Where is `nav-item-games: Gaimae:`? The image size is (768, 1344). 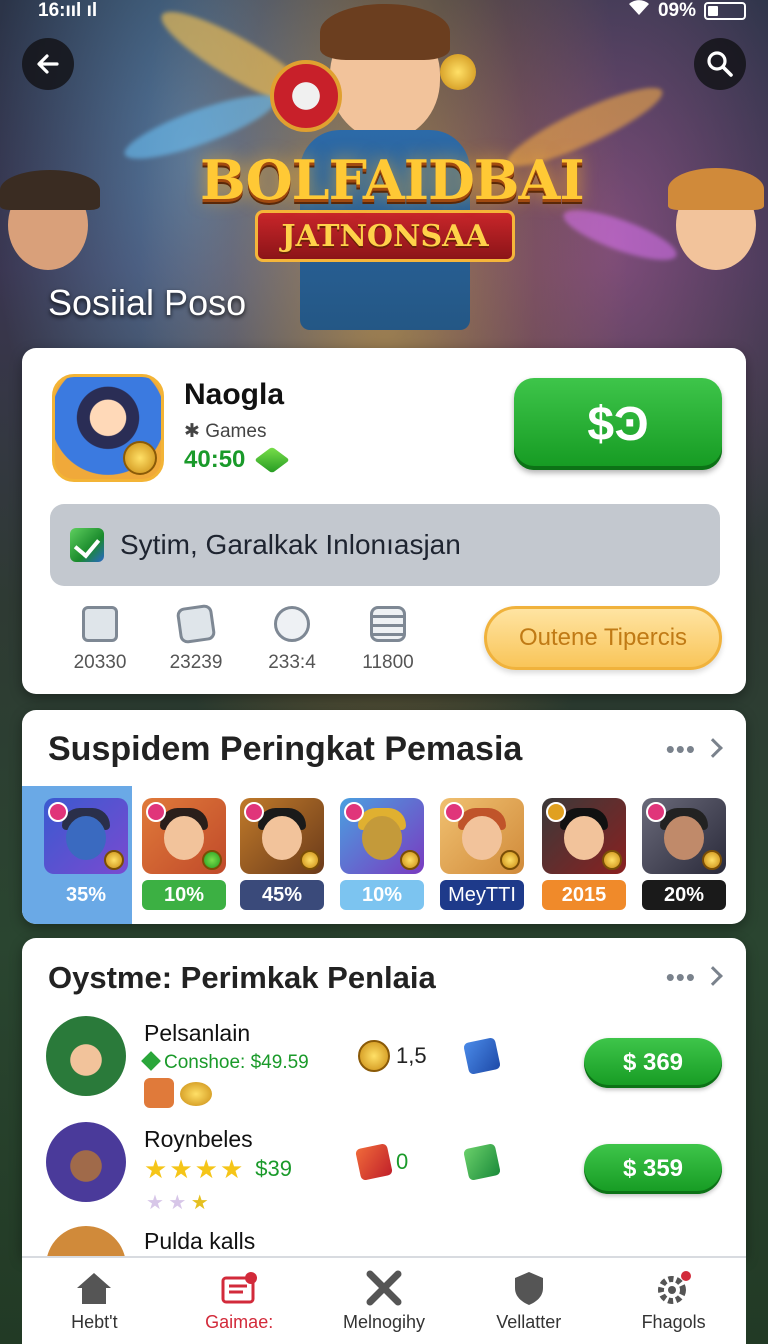 nav-item-games: Gaimae: is located at coordinates (239, 1301).